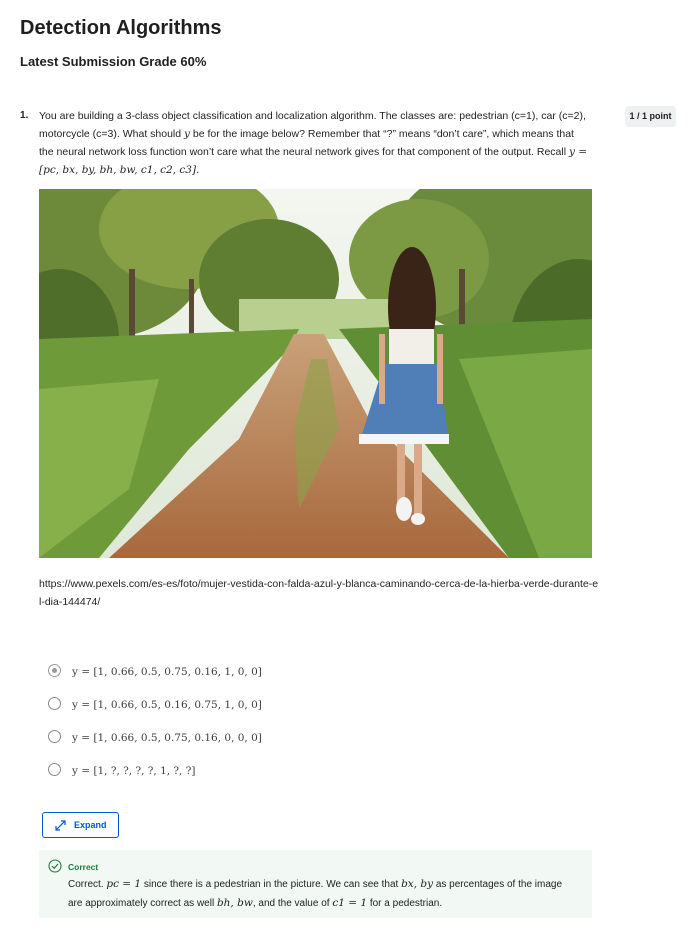  I want to click on answer-option-label: y = [1, 0.66, 0.5, 0.75, 0.16, 0, 0, 0], so click(167, 738).